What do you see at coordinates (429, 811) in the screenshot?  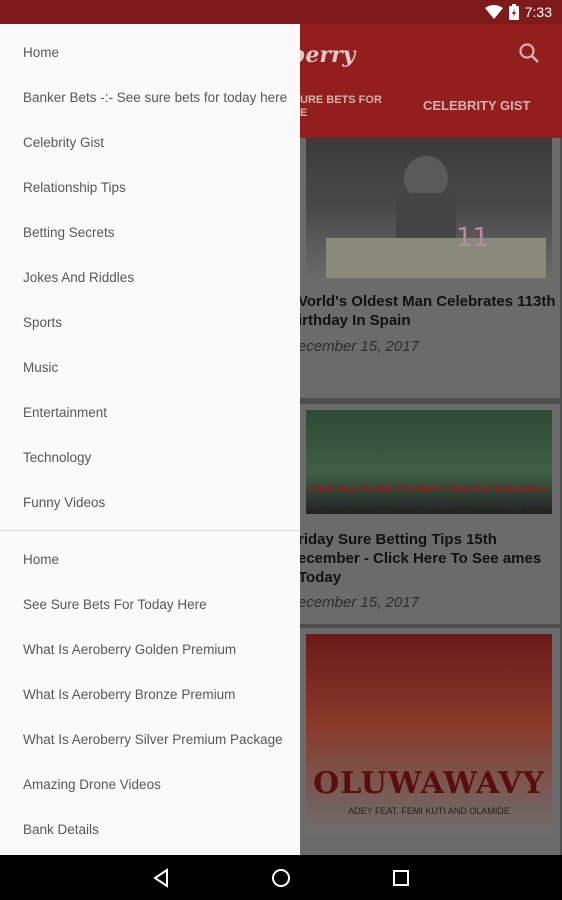 I see `artwork-subtitle: ADEY FEAT. FEMI KUTI AND OLAMIDE` at bounding box center [429, 811].